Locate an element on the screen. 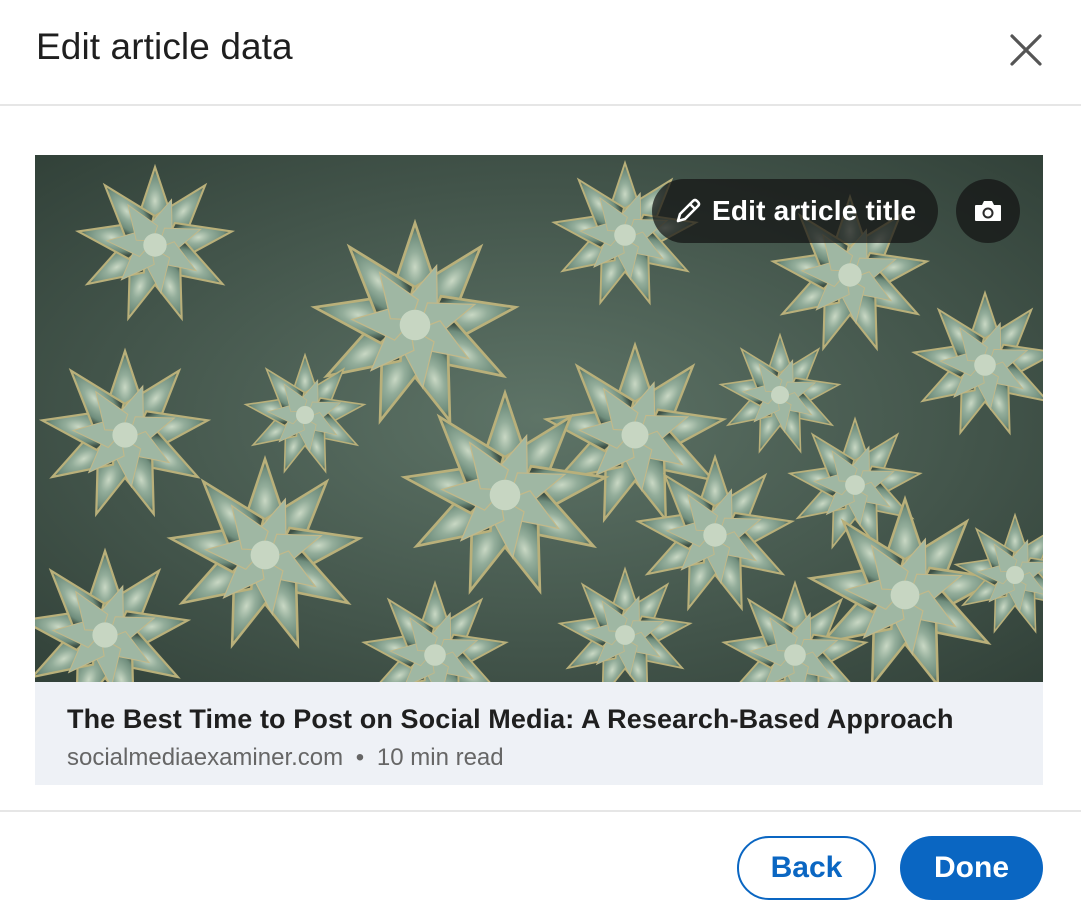 The image size is (1081, 914). change-image-button is located at coordinates (988, 211).